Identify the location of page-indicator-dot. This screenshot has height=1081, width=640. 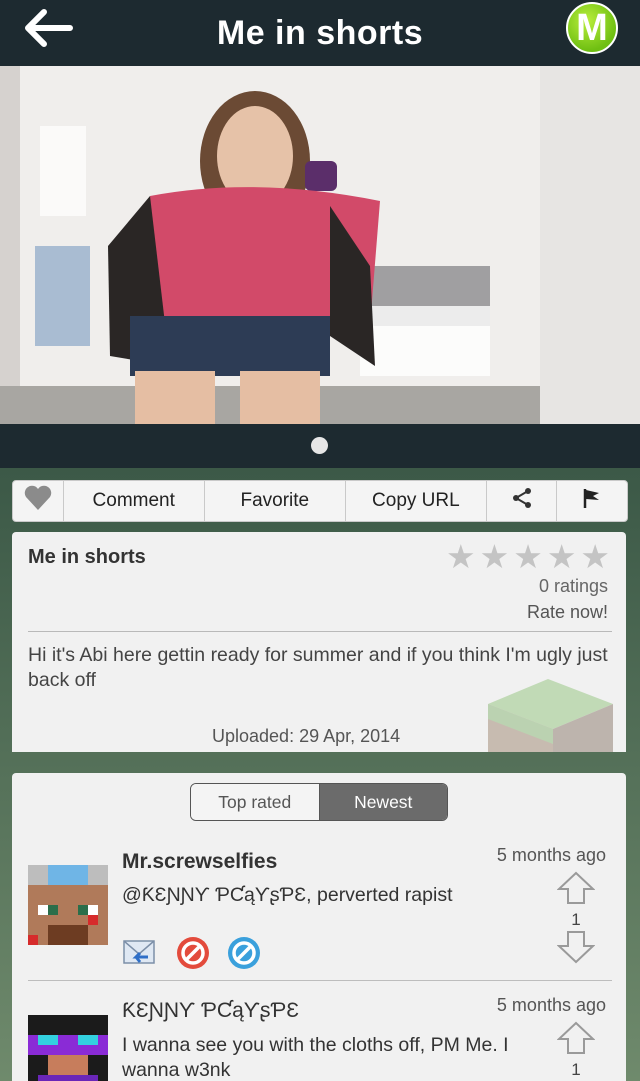
(319, 445).